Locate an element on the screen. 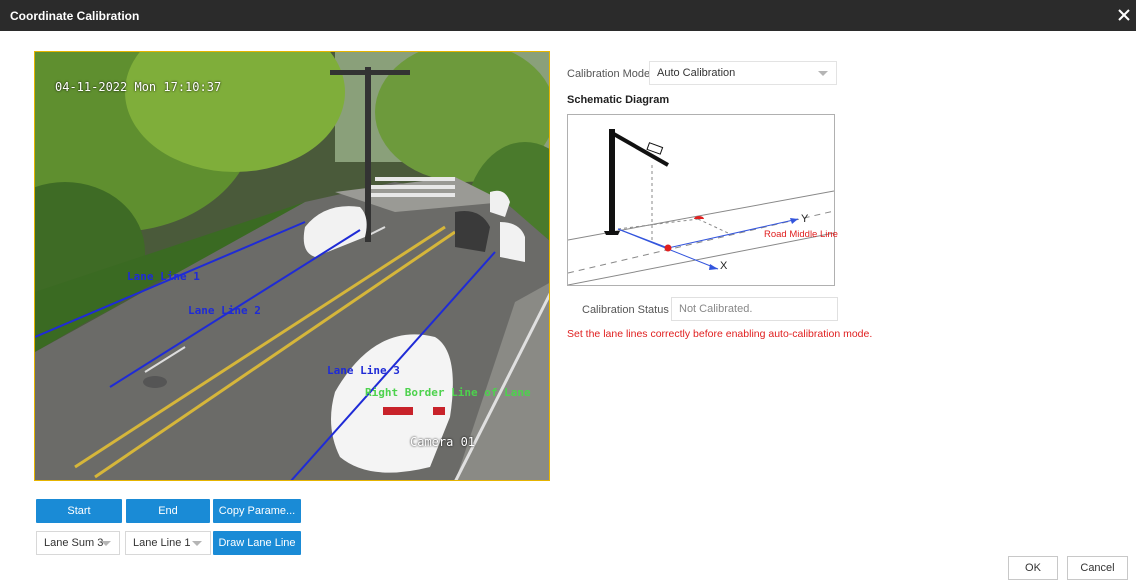 This screenshot has width=1136, height=581. close-icon is located at coordinates (1124, 15).